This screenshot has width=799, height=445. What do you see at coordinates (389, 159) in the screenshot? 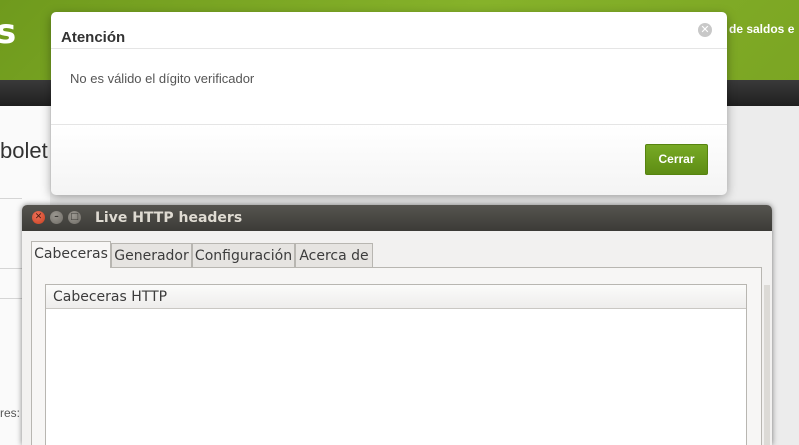
I see `modal-footer` at bounding box center [389, 159].